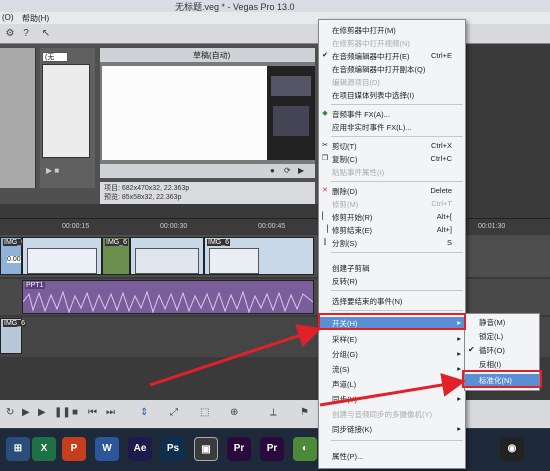  I want to click on arrow-to-normalize, so click(392, 390).